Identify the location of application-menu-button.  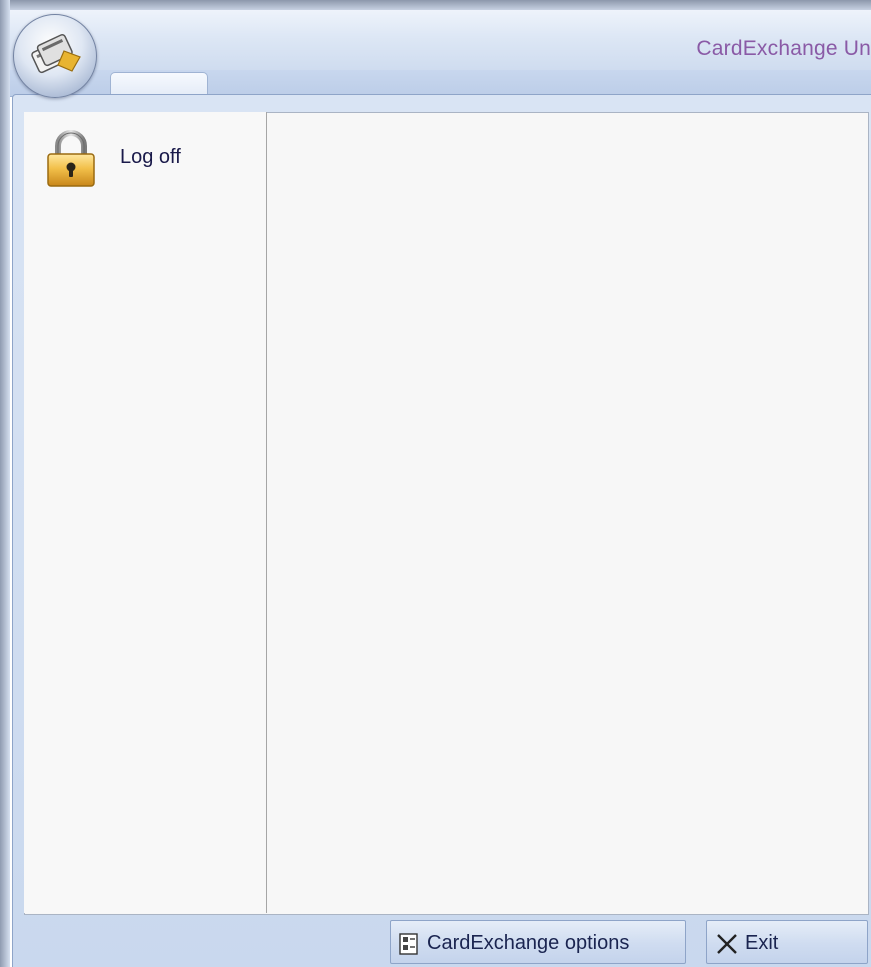
(55, 56).